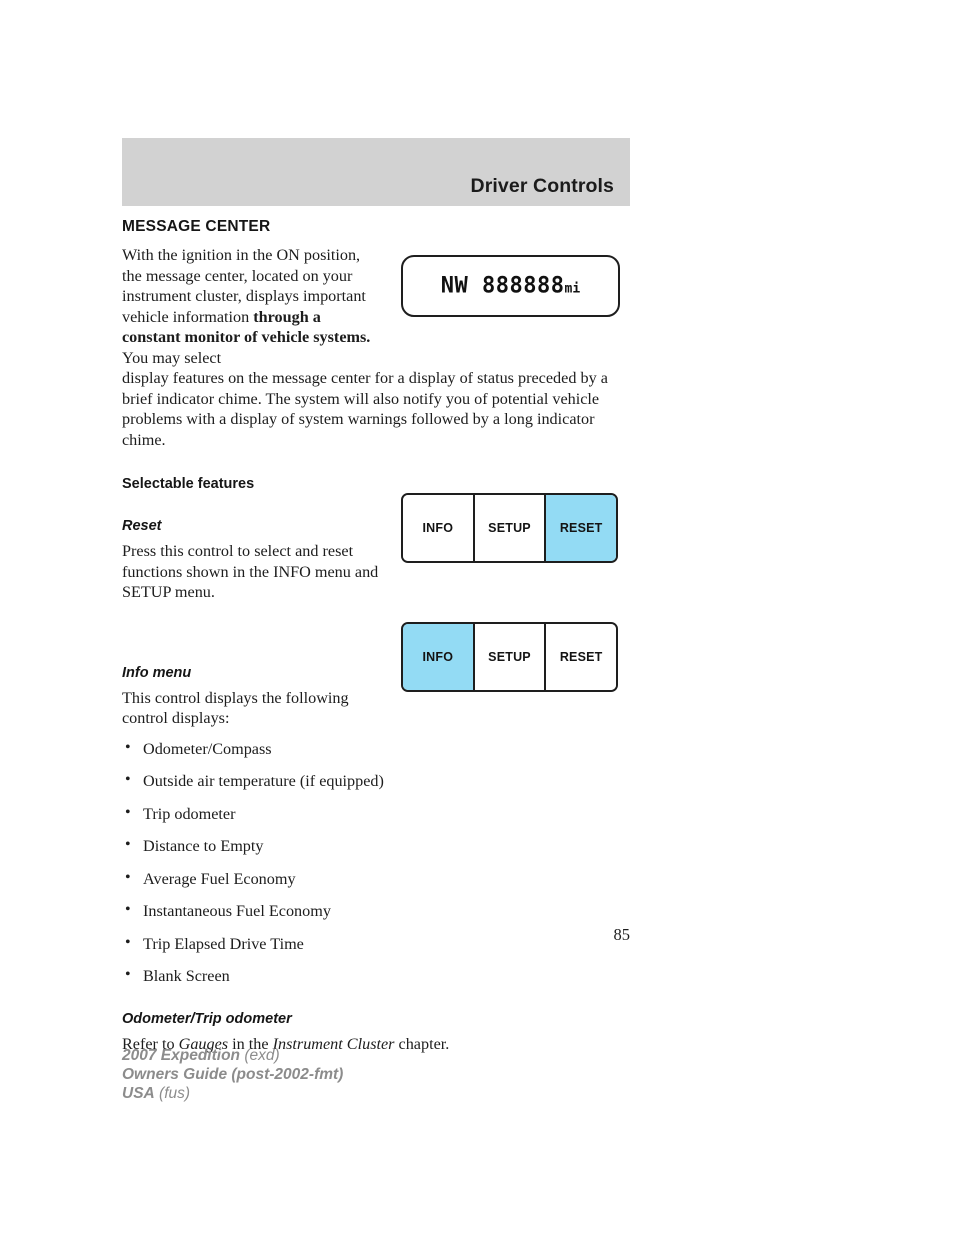  Describe the element at coordinates (232, 1093) in the screenshot. I see `footer-line-3: USA (fus)` at that location.